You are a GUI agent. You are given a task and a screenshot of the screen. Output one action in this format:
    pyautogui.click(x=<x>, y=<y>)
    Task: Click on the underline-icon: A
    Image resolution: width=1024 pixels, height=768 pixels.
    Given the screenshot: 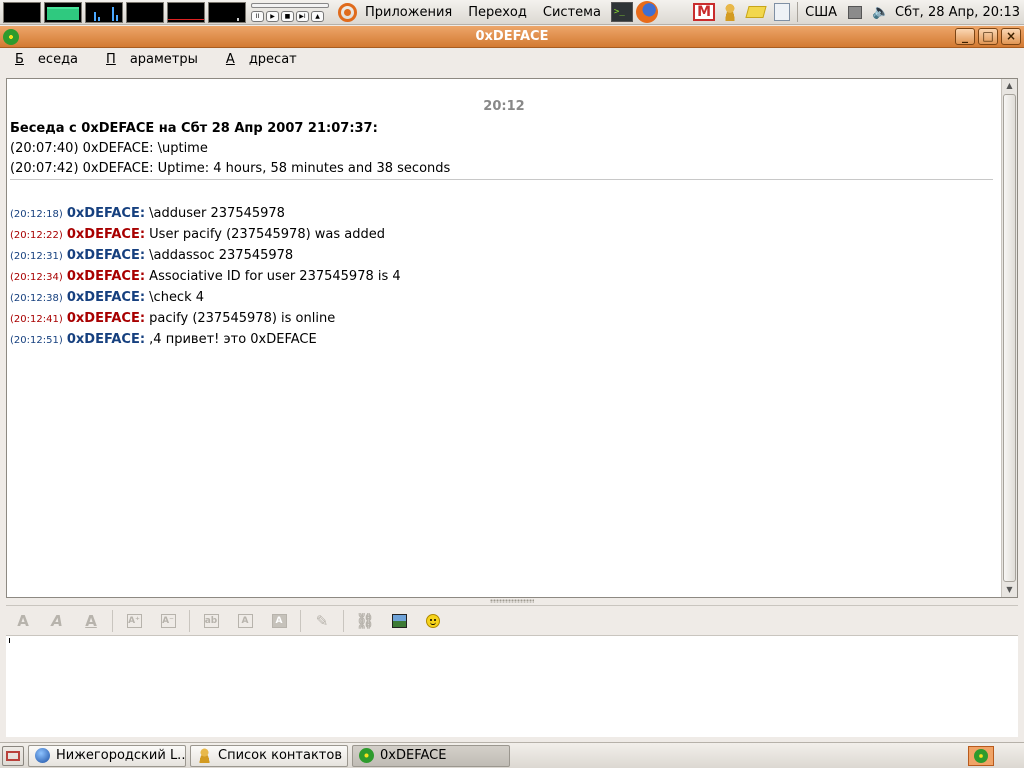 What is the action you would take?
    pyautogui.click(x=91, y=621)
    